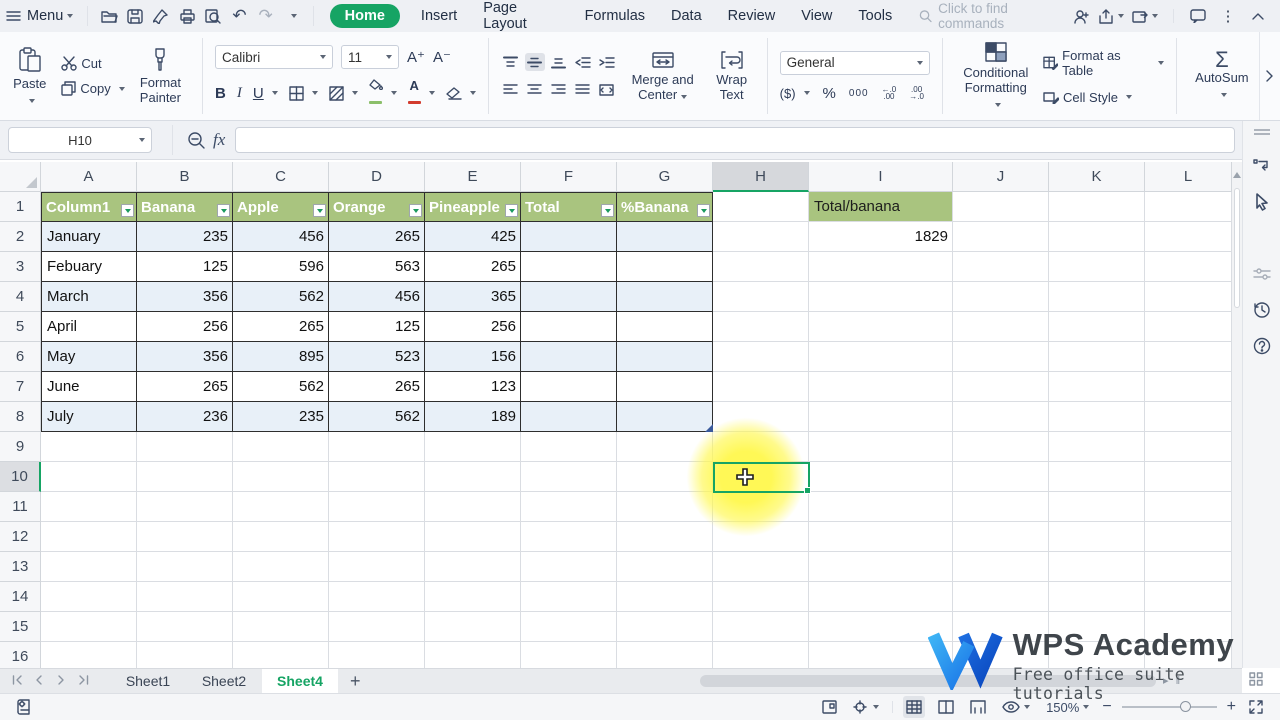 The image size is (1280, 720). What do you see at coordinates (281, 627) in the screenshot?
I see `cell-C15` at bounding box center [281, 627].